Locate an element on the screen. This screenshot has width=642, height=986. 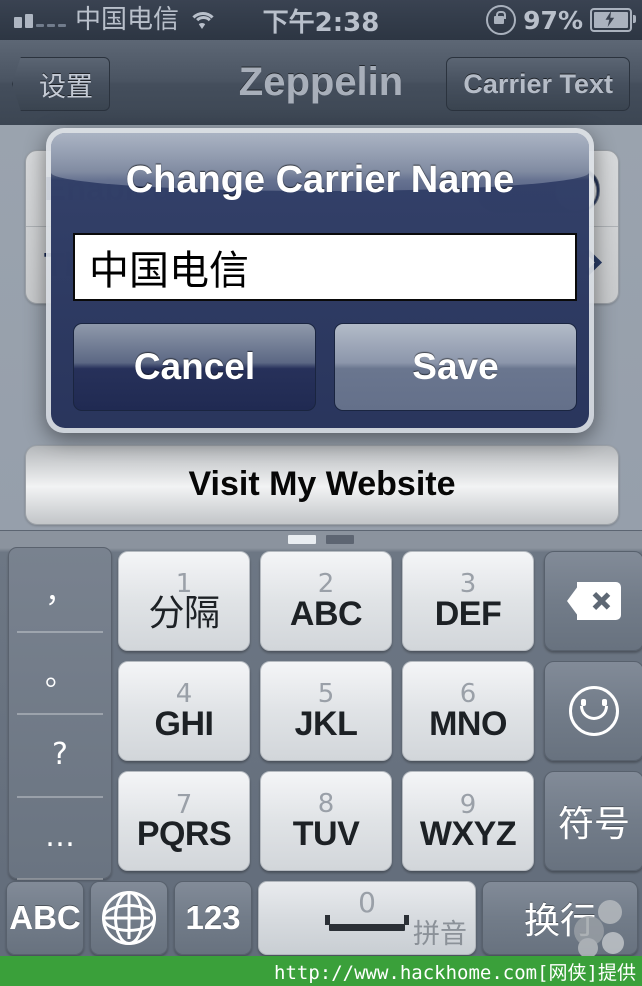
key-6: 6 MNO is located at coordinates (468, 711).